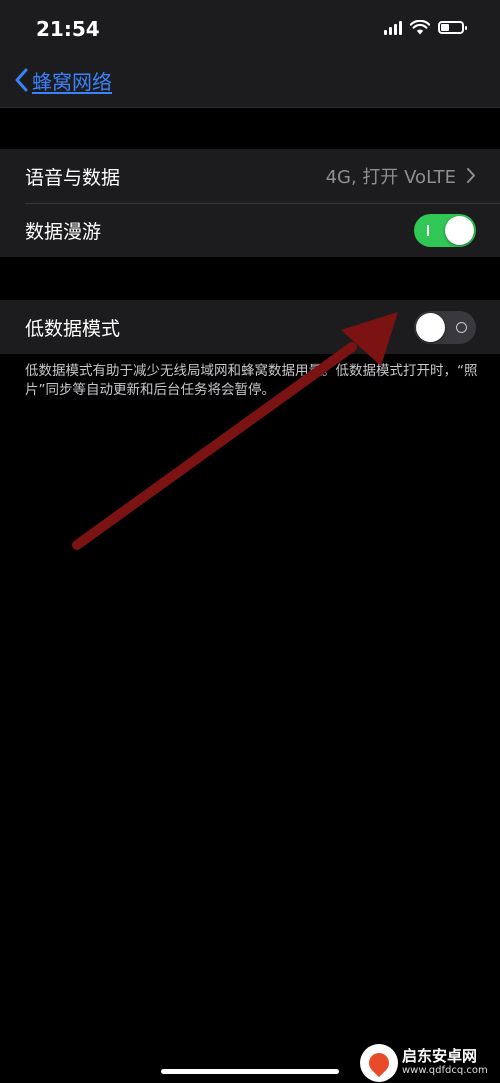  What do you see at coordinates (440, 1056) in the screenshot?
I see `watermark-name: 启东安卓网` at bounding box center [440, 1056].